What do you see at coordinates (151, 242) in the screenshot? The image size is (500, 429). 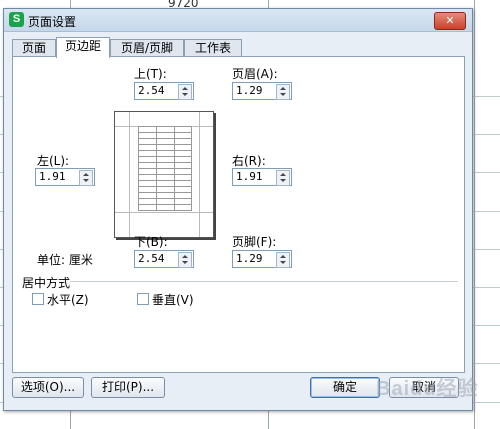 I see `bottom-margin-label: 下(B):` at bounding box center [151, 242].